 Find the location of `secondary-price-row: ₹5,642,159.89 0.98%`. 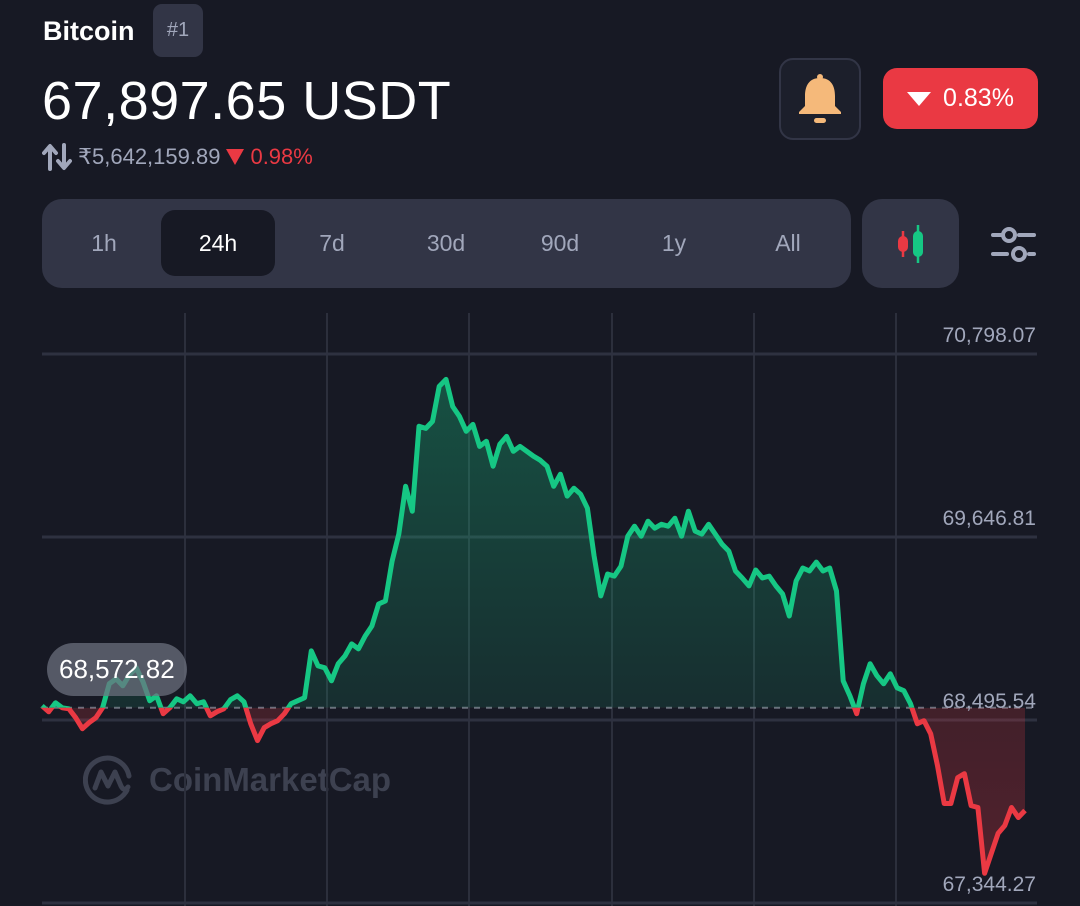

secondary-price-row: ₹5,642,159.89 0.98% is located at coordinates (177, 157).